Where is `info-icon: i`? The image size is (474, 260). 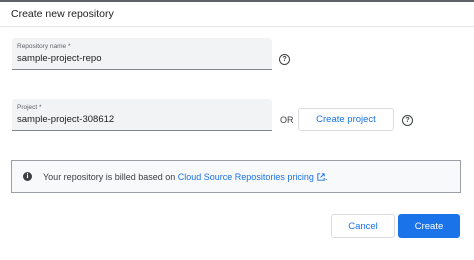
info-icon: i is located at coordinates (27, 176).